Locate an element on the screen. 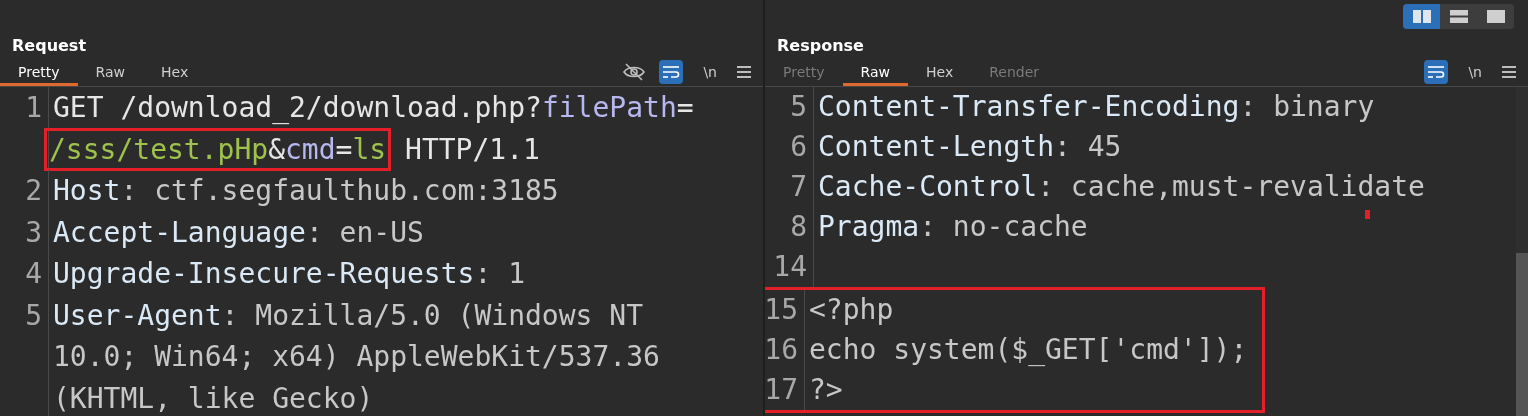  columns-icon is located at coordinates (1421, 16).